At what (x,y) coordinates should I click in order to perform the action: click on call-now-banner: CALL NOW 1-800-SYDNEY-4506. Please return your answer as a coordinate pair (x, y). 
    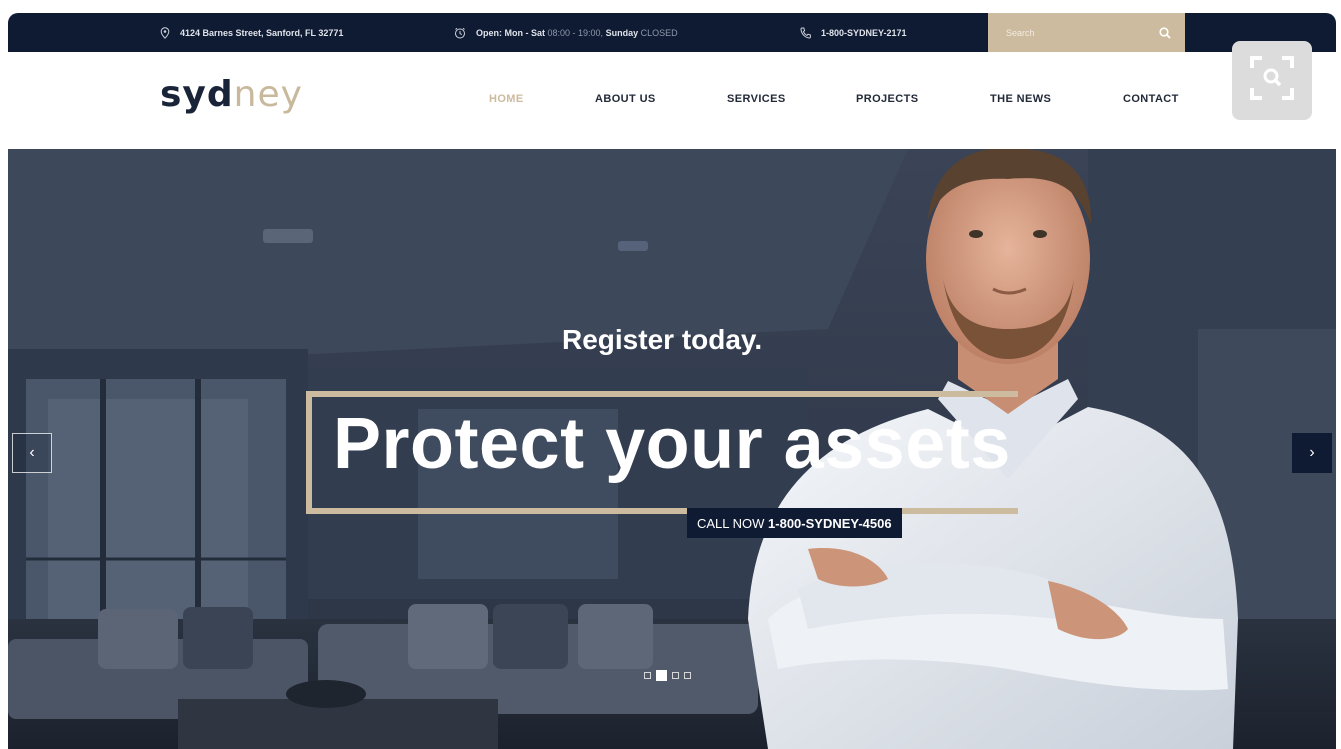
    Looking at the image, I should click on (794, 523).